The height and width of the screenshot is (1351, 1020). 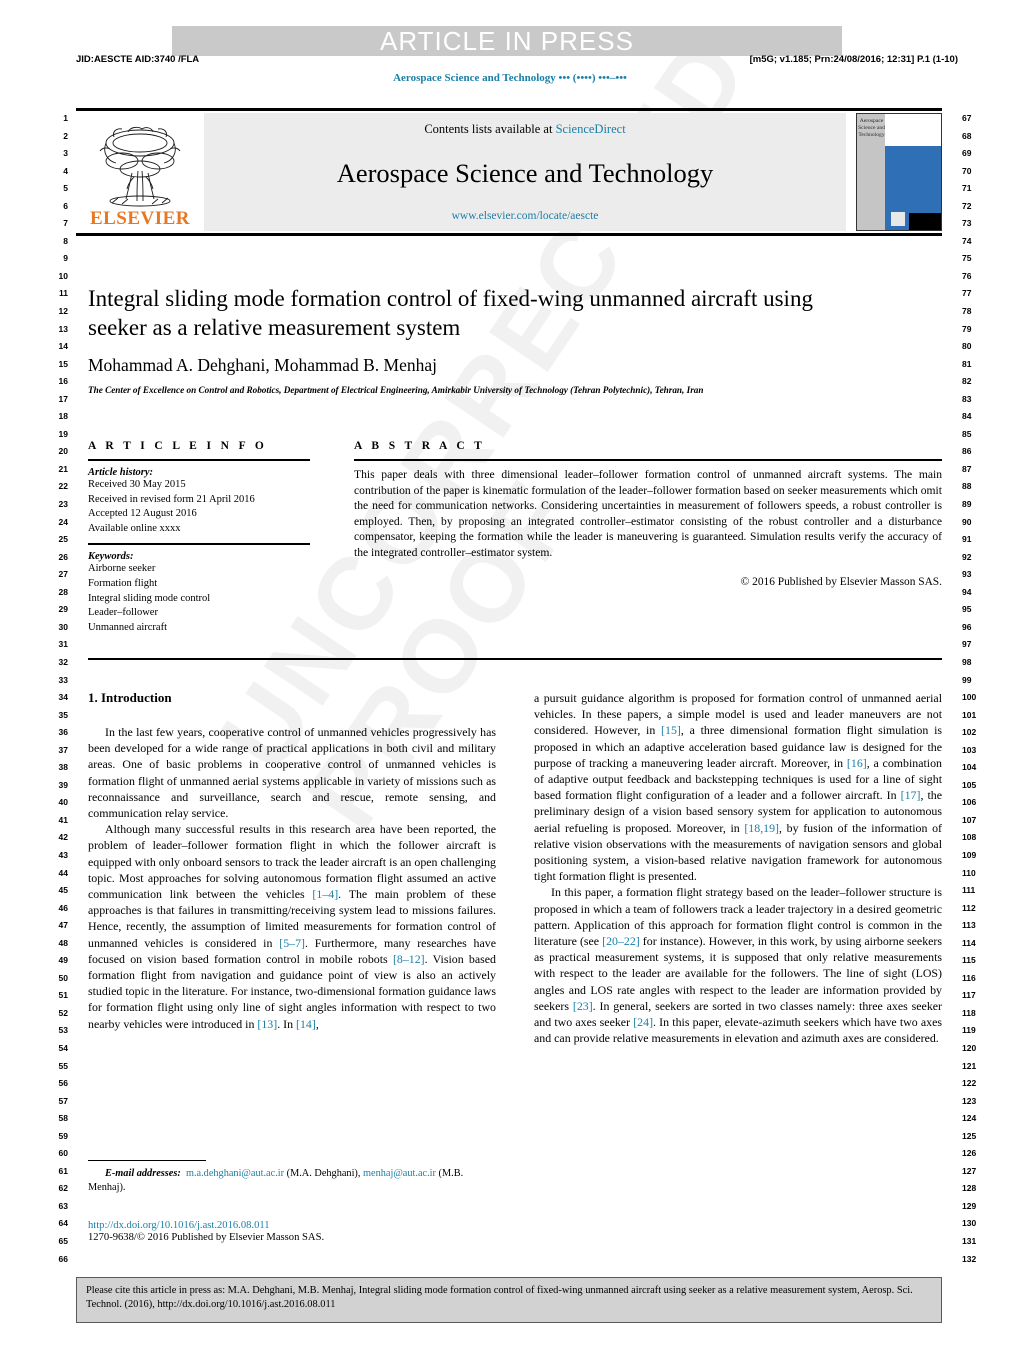 What do you see at coordinates (925, 221) in the screenshot?
I see `cover-black-block` at bounding box center [925, 221].